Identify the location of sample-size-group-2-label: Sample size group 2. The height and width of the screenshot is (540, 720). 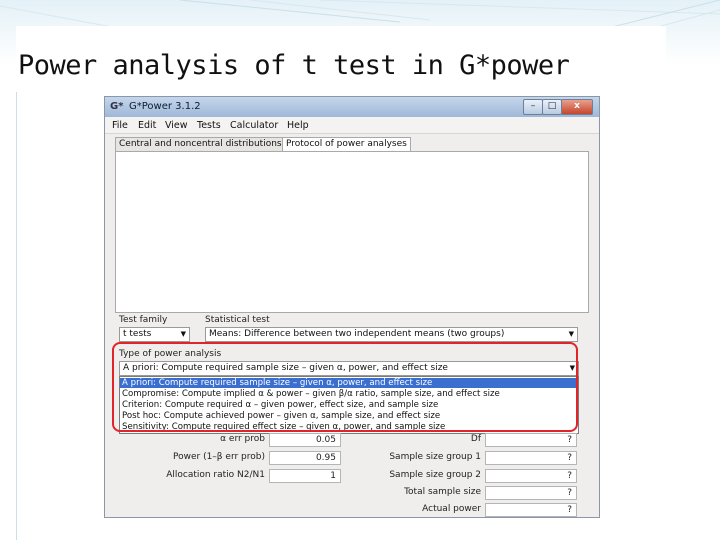
(435, 475).